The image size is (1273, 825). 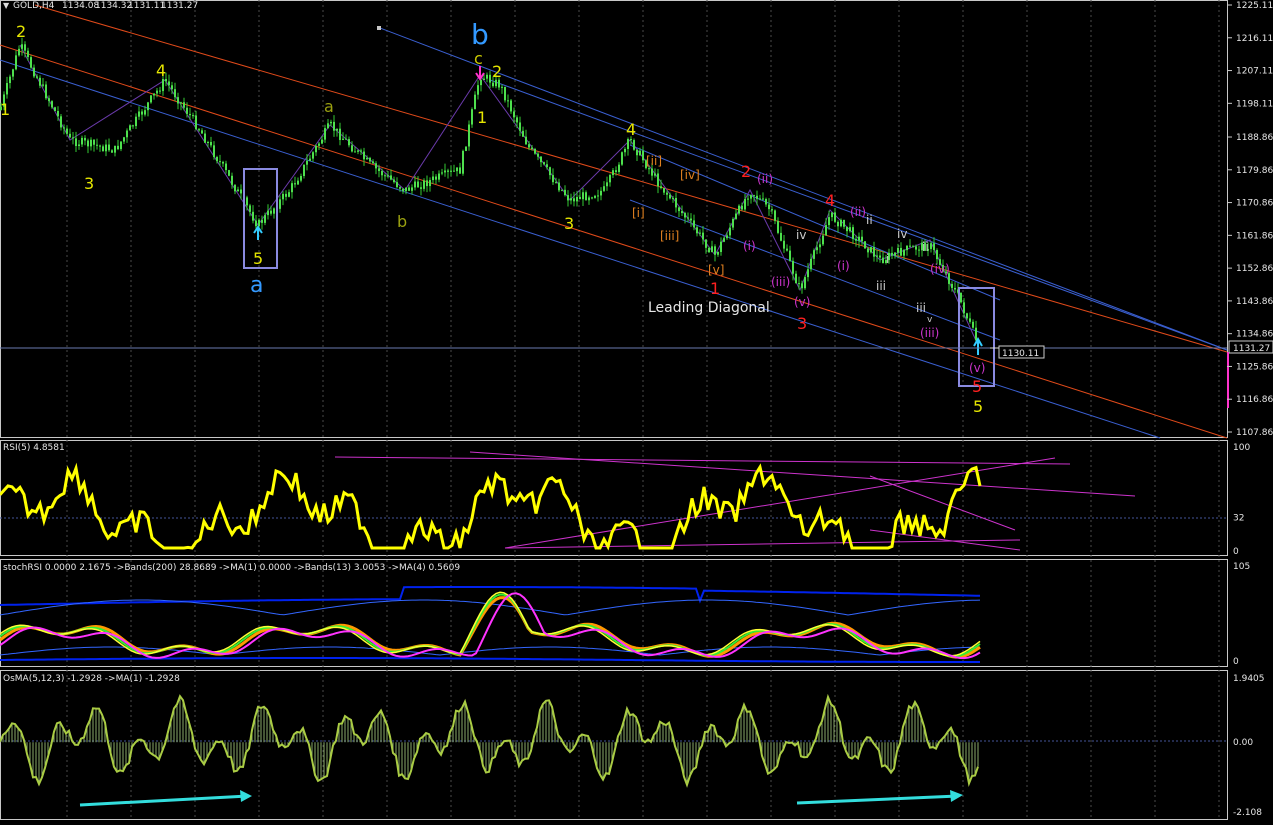 What do you see at coordinates (1241, 448) in the screenshot?
I see `rsi-tick-label: 100` at bounding box center [1241, 448].